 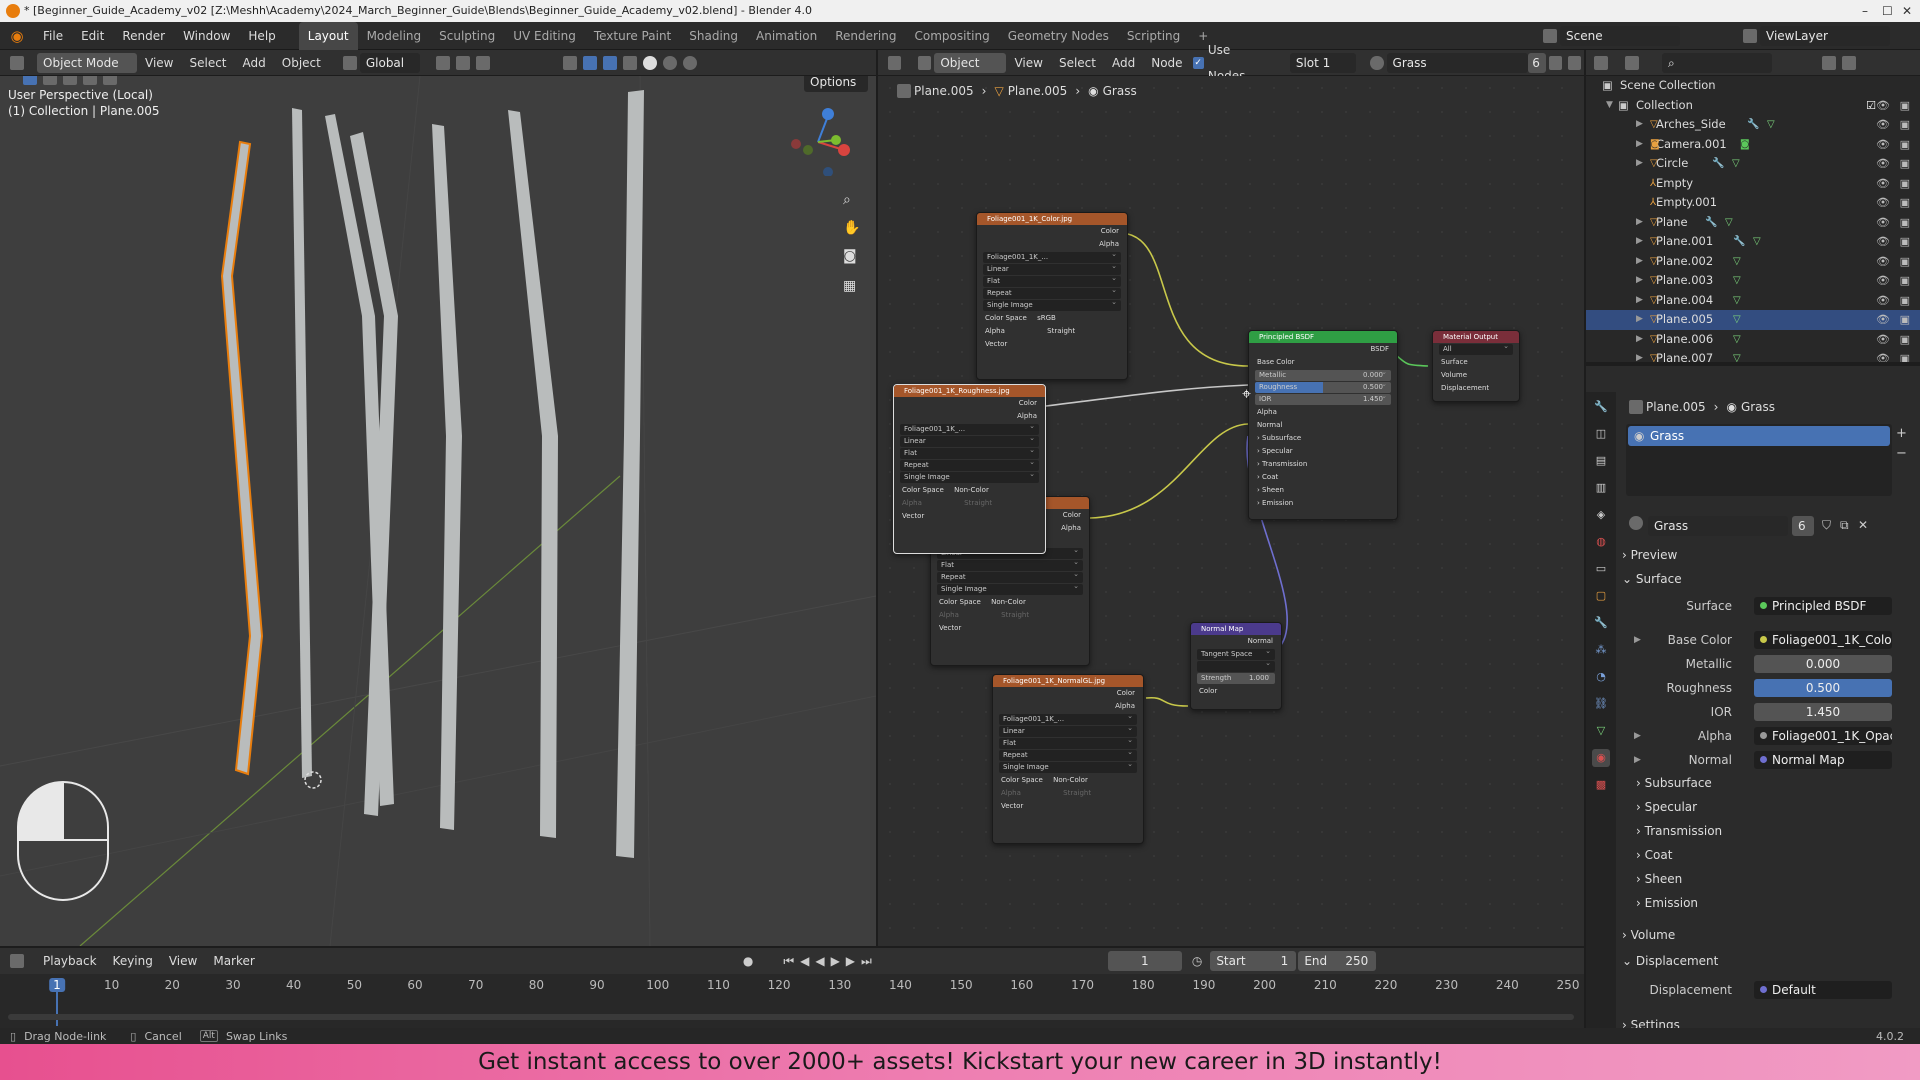 I want to click on subpanel-transmission: › Transmission, so click(x=1679, y=831).